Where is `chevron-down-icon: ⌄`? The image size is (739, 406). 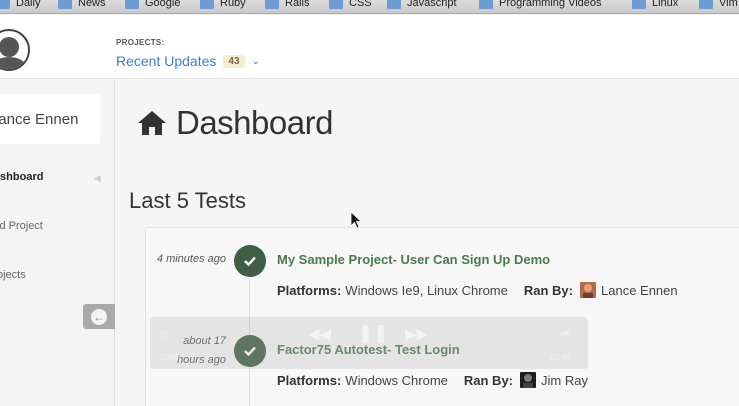 chevron-down-icon: ⌄ is located at coordinates (255, 61).